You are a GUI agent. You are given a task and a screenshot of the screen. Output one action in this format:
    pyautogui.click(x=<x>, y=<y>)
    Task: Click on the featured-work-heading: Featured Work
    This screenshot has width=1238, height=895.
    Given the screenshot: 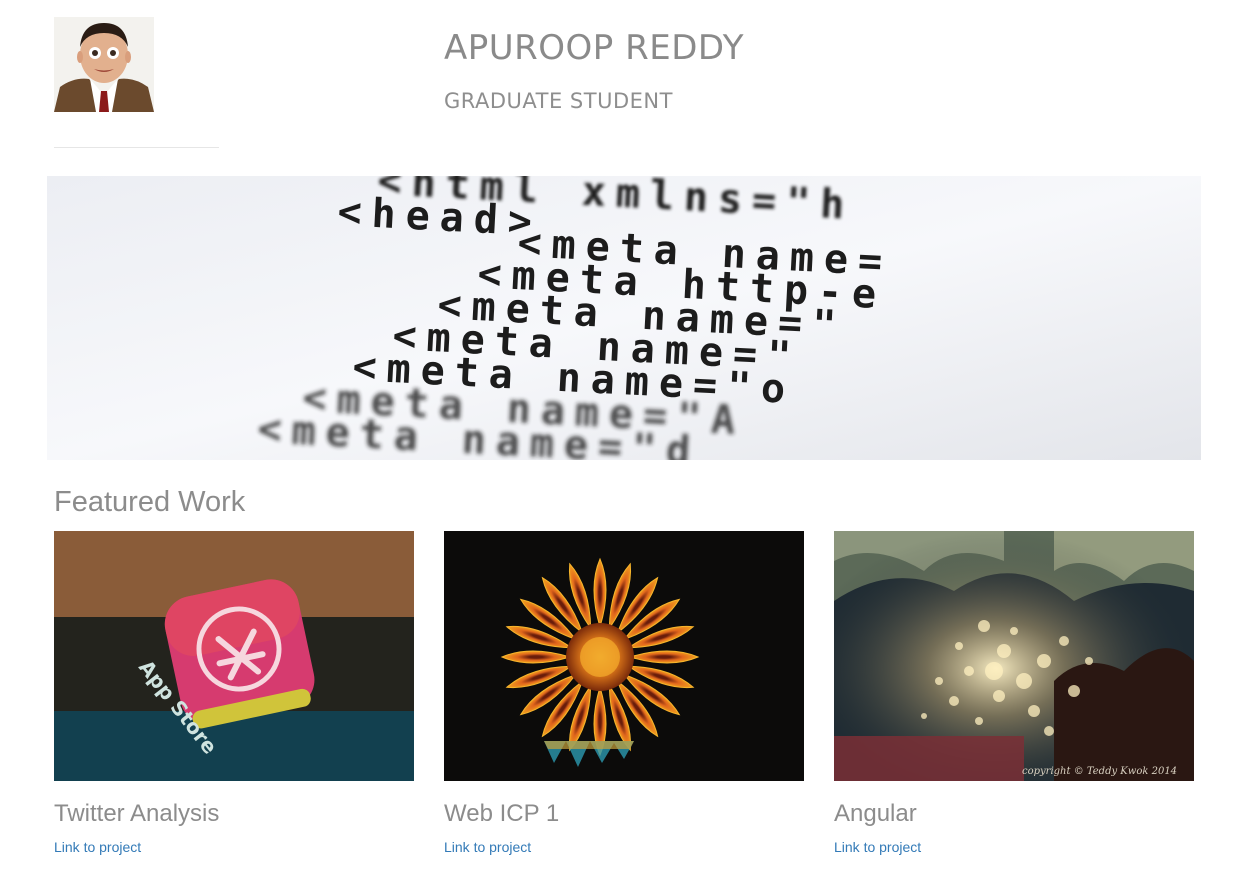 What is the action you would take?
    pyautogui.click(x=150, y=502)
    